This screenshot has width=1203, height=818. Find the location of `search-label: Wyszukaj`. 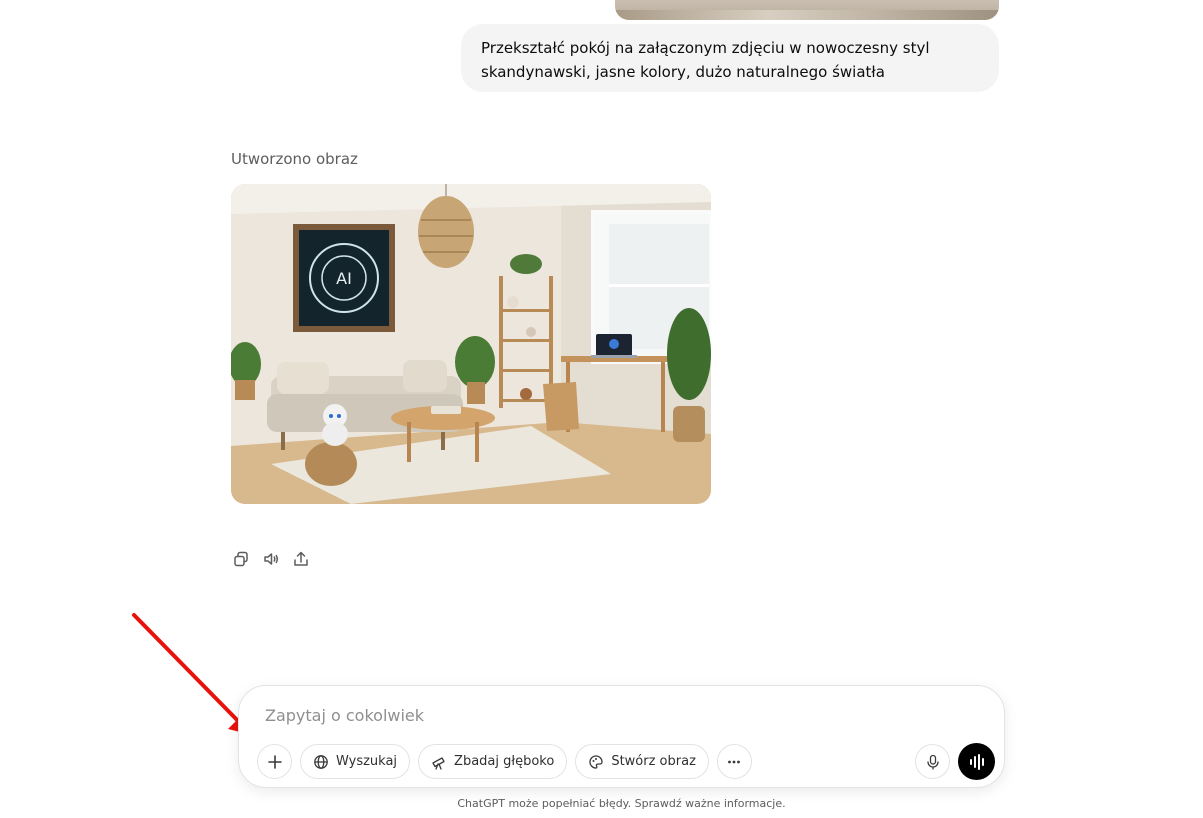

search-label: Wyszukaj is located at coordinates (367, 761).